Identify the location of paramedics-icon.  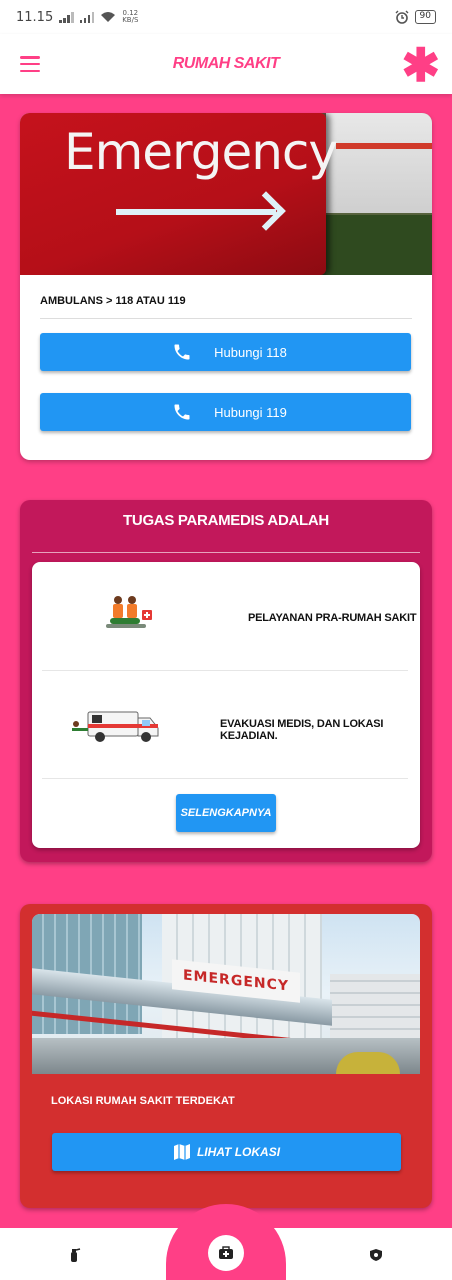
(129, 612).